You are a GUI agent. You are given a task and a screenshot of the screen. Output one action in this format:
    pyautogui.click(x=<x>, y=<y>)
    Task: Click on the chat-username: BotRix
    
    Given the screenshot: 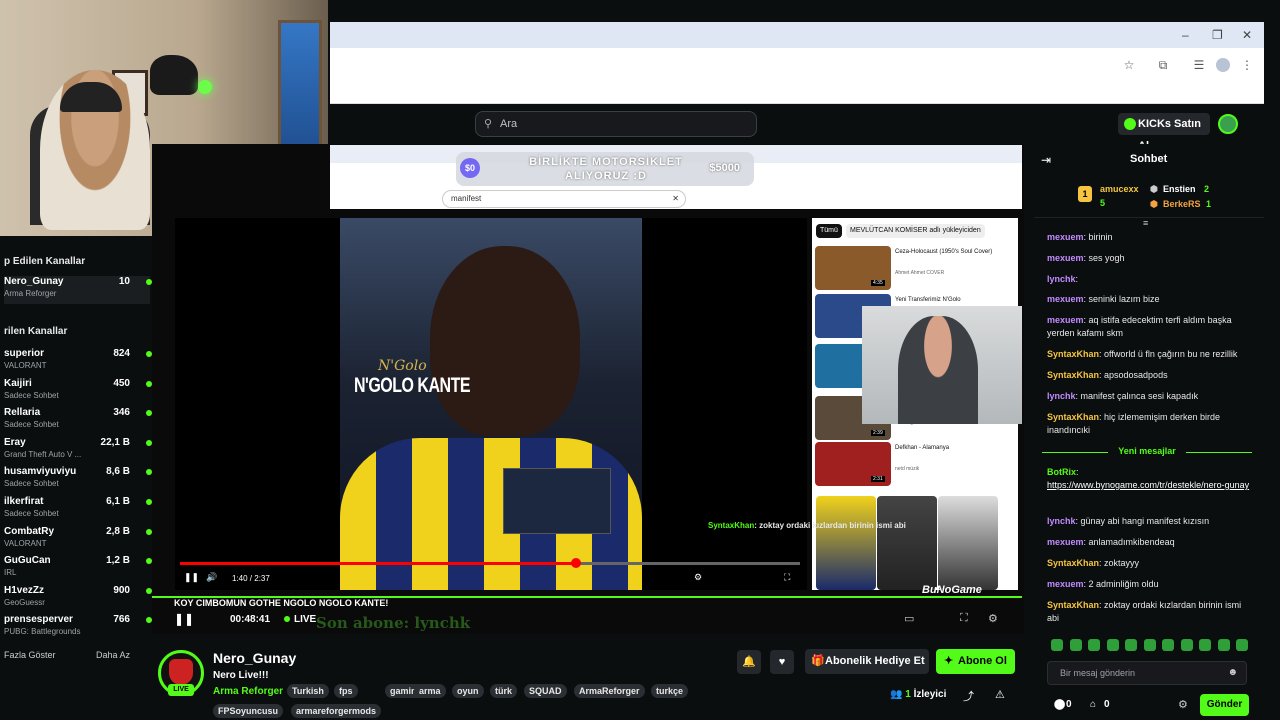 What is the action you would take?
    pyautogui.click(x=1061, y=472)
    